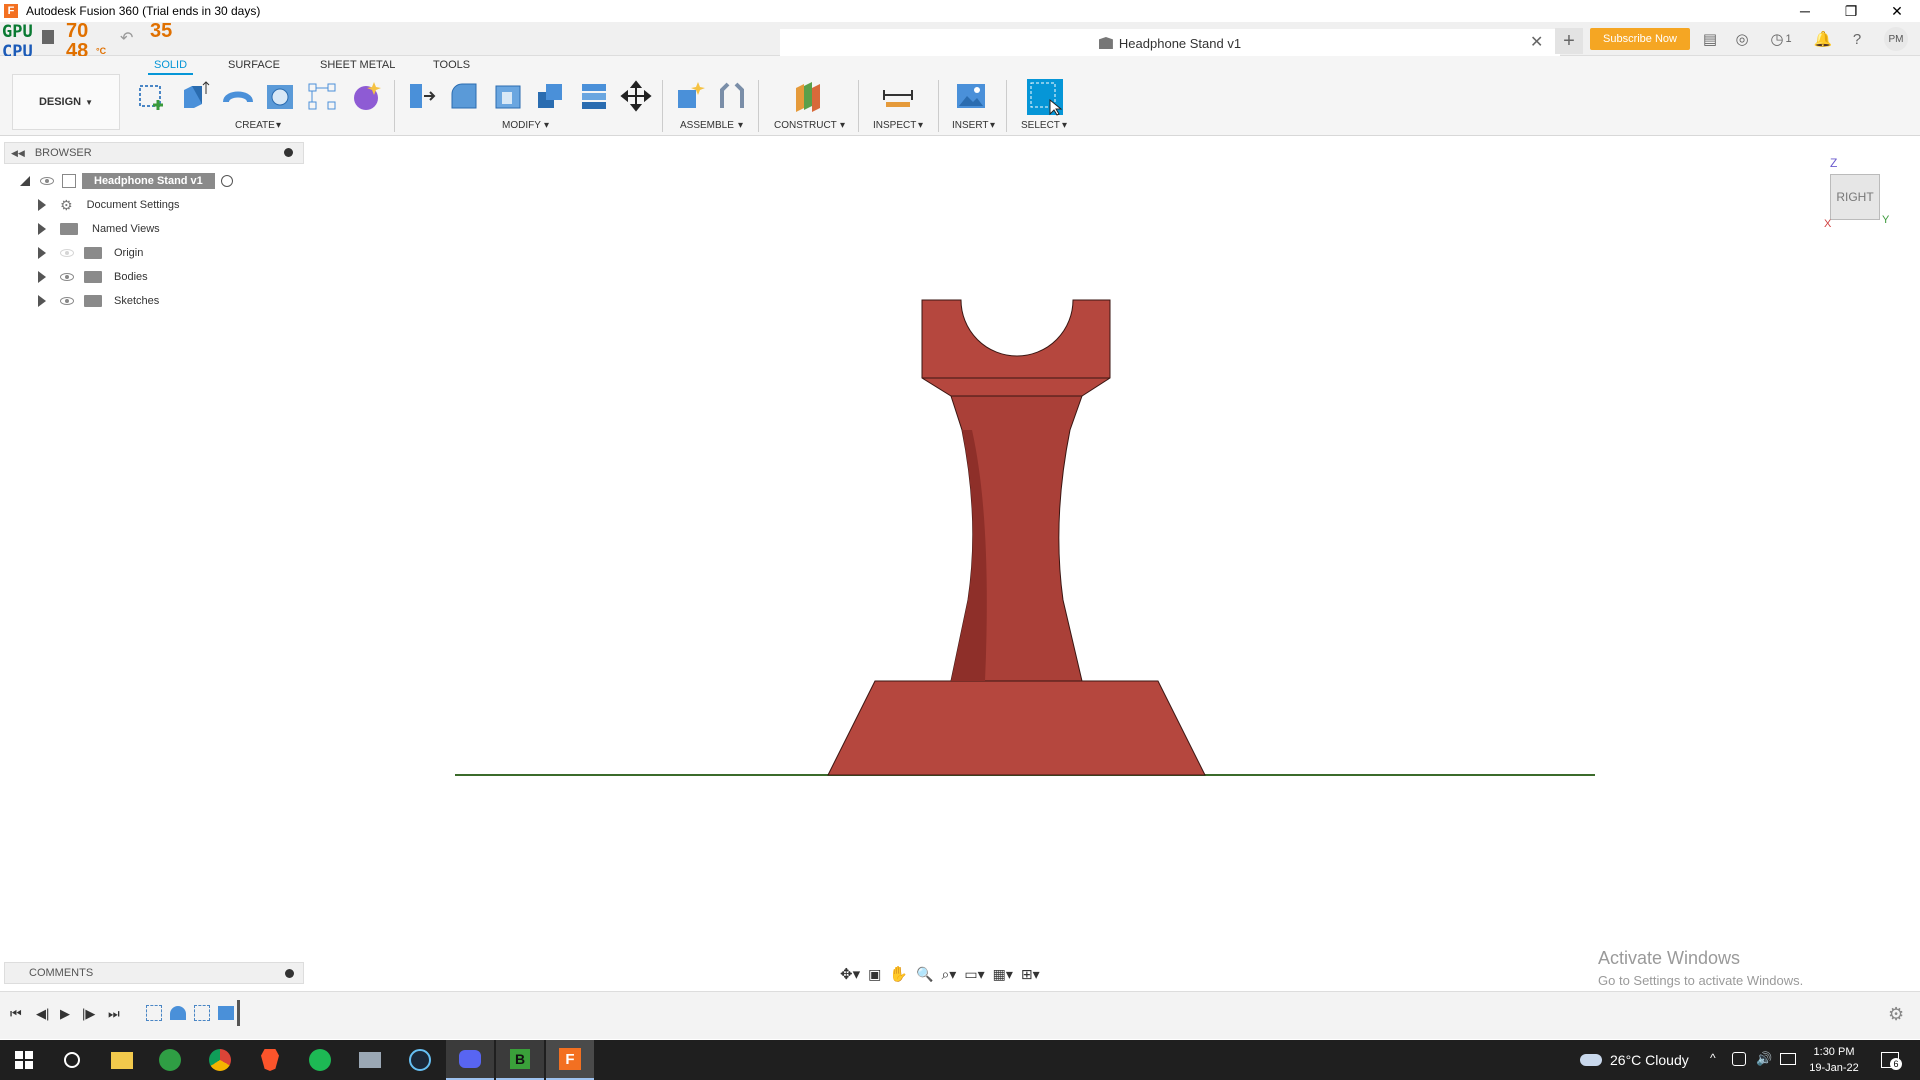 Image resolution: width=1920 pixels, height=1080 pixels. What do you see at coordinates (238, 96) in the screenshot?
I see `revolve-icon` at bounding box center [238, 96].